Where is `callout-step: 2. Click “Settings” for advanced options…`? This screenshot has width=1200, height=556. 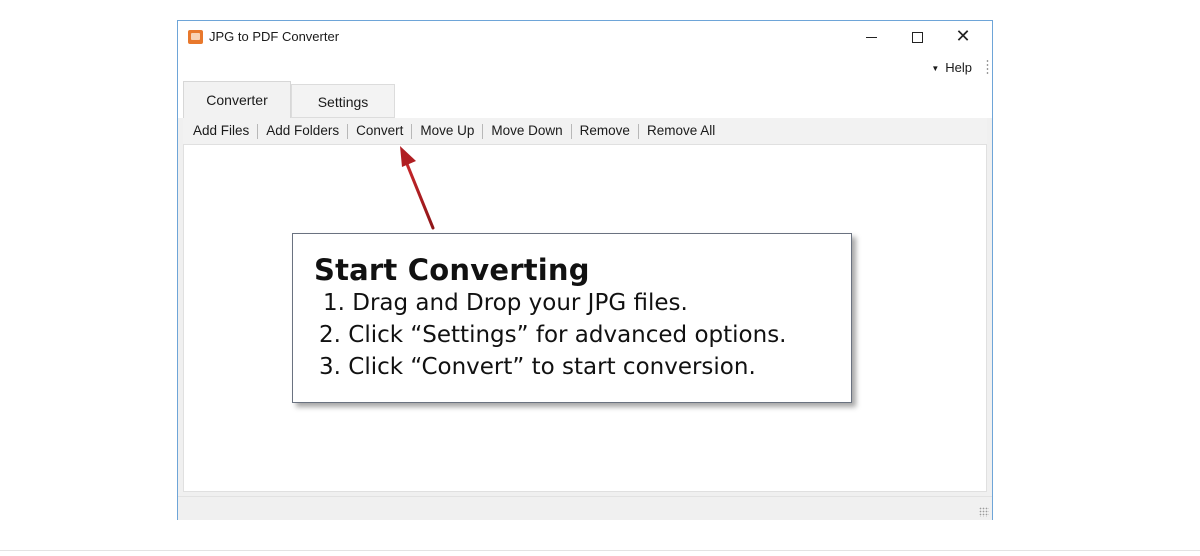 callout-step: 2. Click “Settings” for advanced options… is located at coordinates (553, 335).